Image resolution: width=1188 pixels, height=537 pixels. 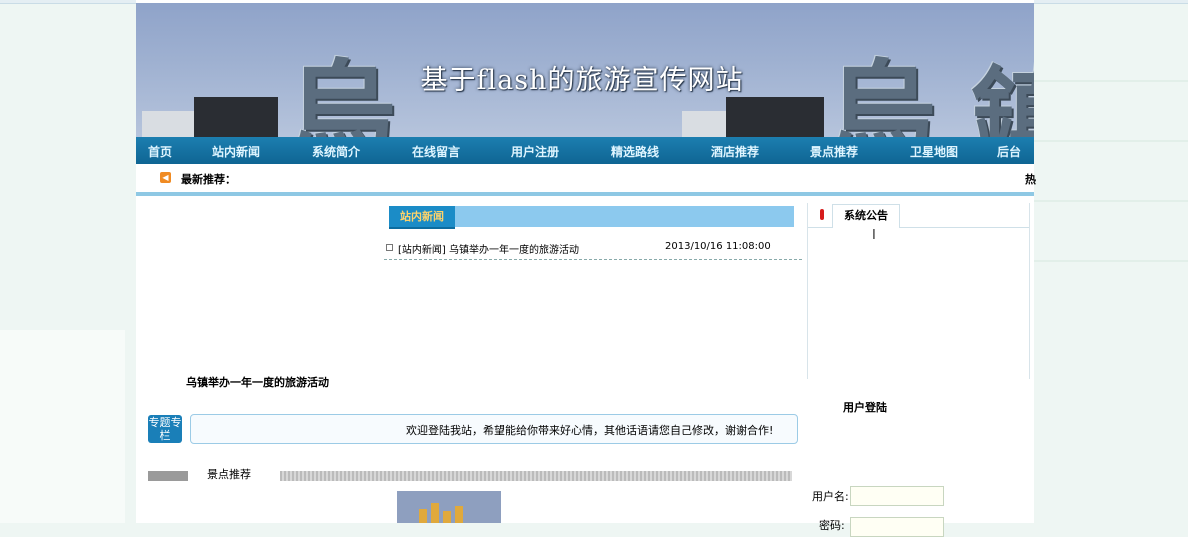 What do you see at coordinates (866, 216) in the screenshot?
I see `notice-title: 系统公告` at bounding box center [866, 216].